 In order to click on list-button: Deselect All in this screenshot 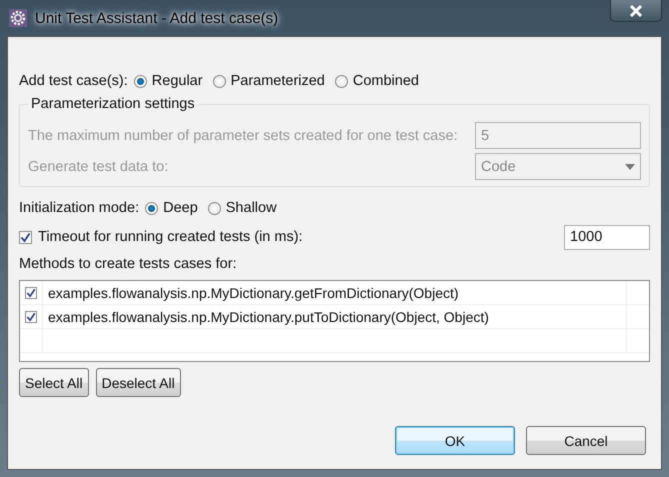, I will do `click(138, 382)`.